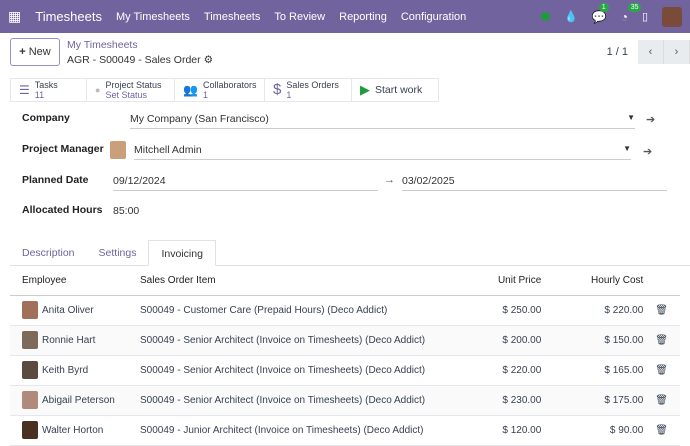 The width and height of the screenshot is (690, 446). I want to click on breadcrumb-parent: My Timesheets, so click(102, 45).